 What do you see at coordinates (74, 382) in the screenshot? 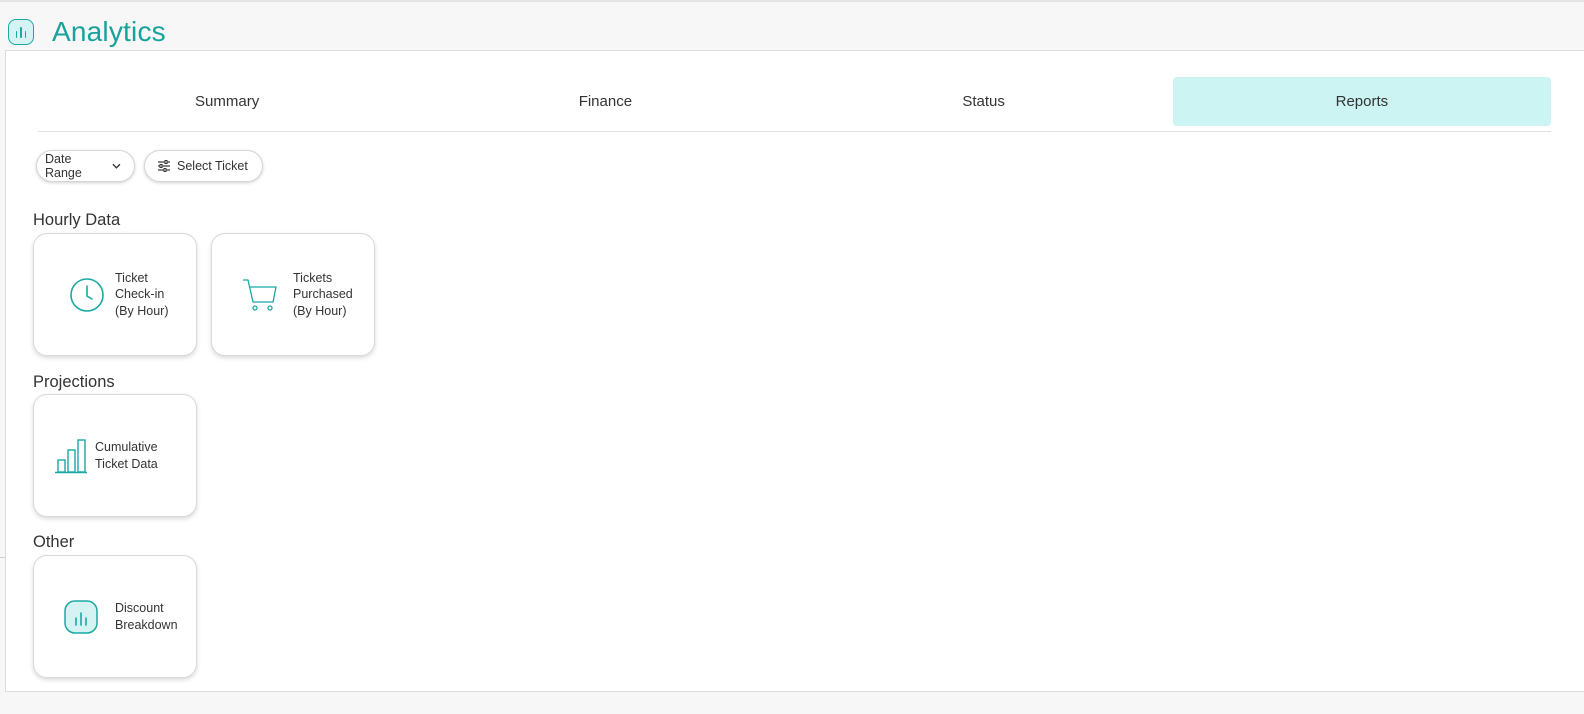
I see `section-title-projections: Projections` at bounding box center [74, 382].